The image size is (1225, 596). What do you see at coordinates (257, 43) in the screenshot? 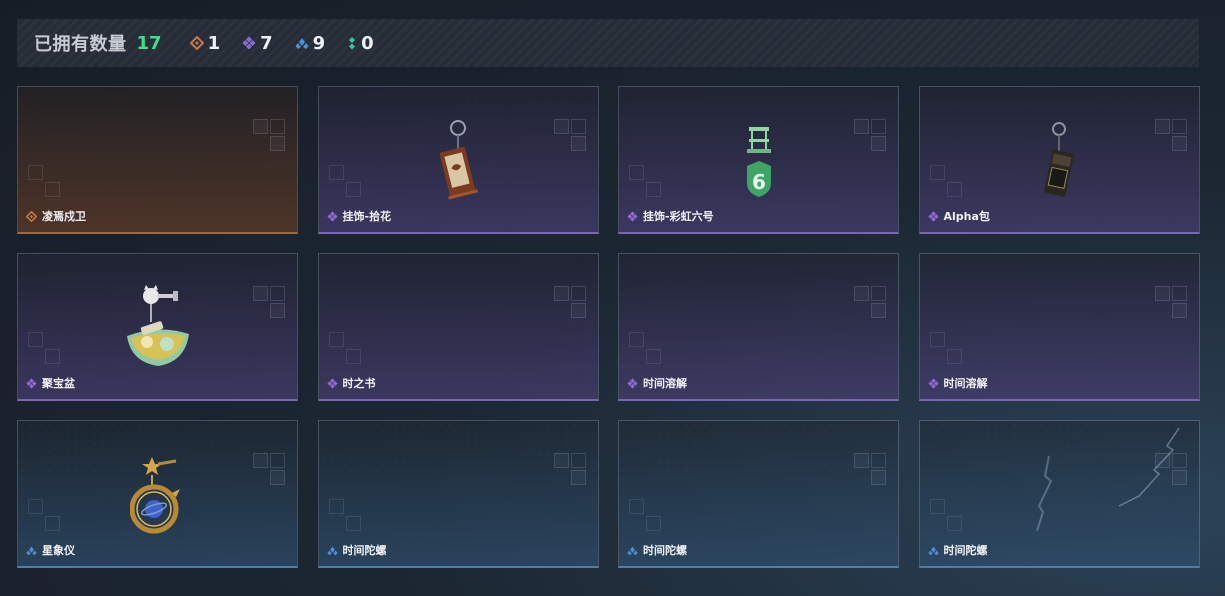
I see `purple-rarity-count: 7` at bounding box center [257, 43].